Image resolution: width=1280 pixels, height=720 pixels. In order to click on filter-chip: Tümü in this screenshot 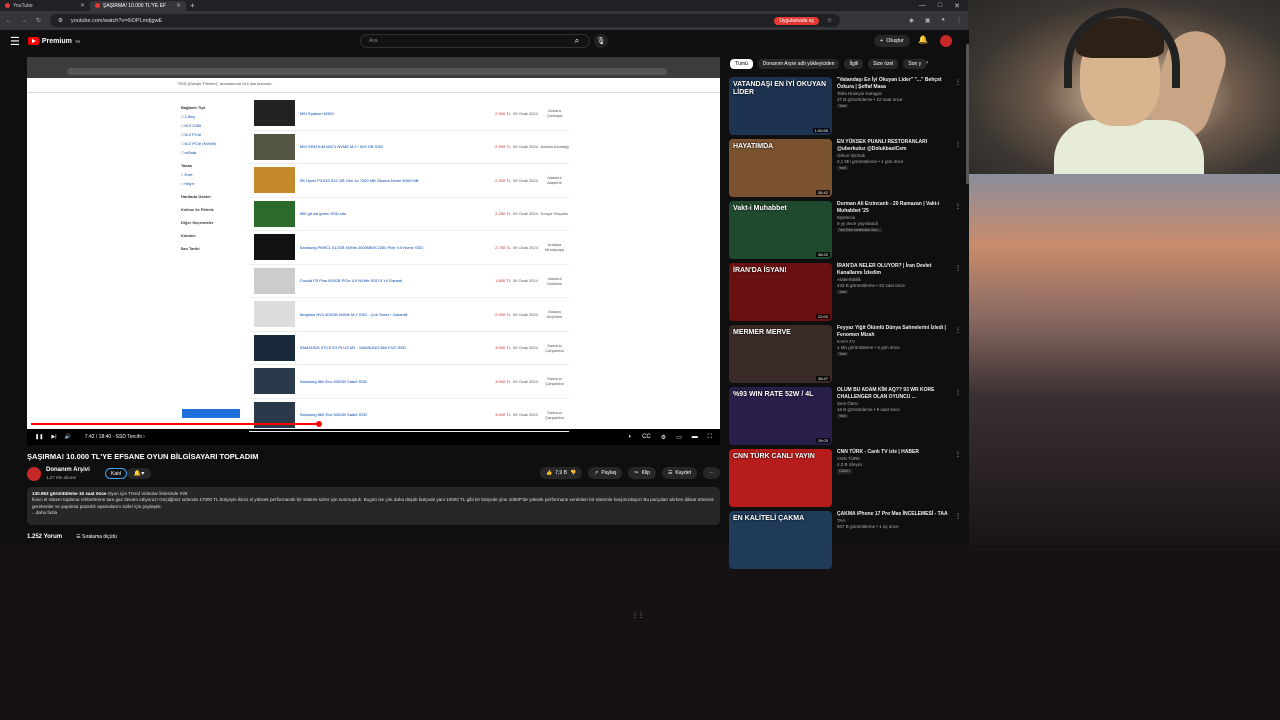, I will do `click(741, 64)`.